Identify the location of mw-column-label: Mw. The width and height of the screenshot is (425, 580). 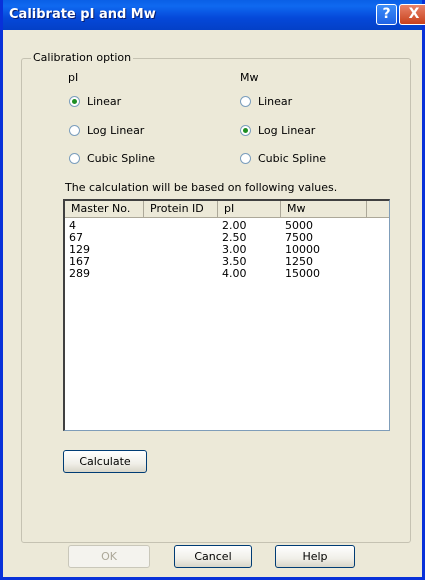
(249, 77).